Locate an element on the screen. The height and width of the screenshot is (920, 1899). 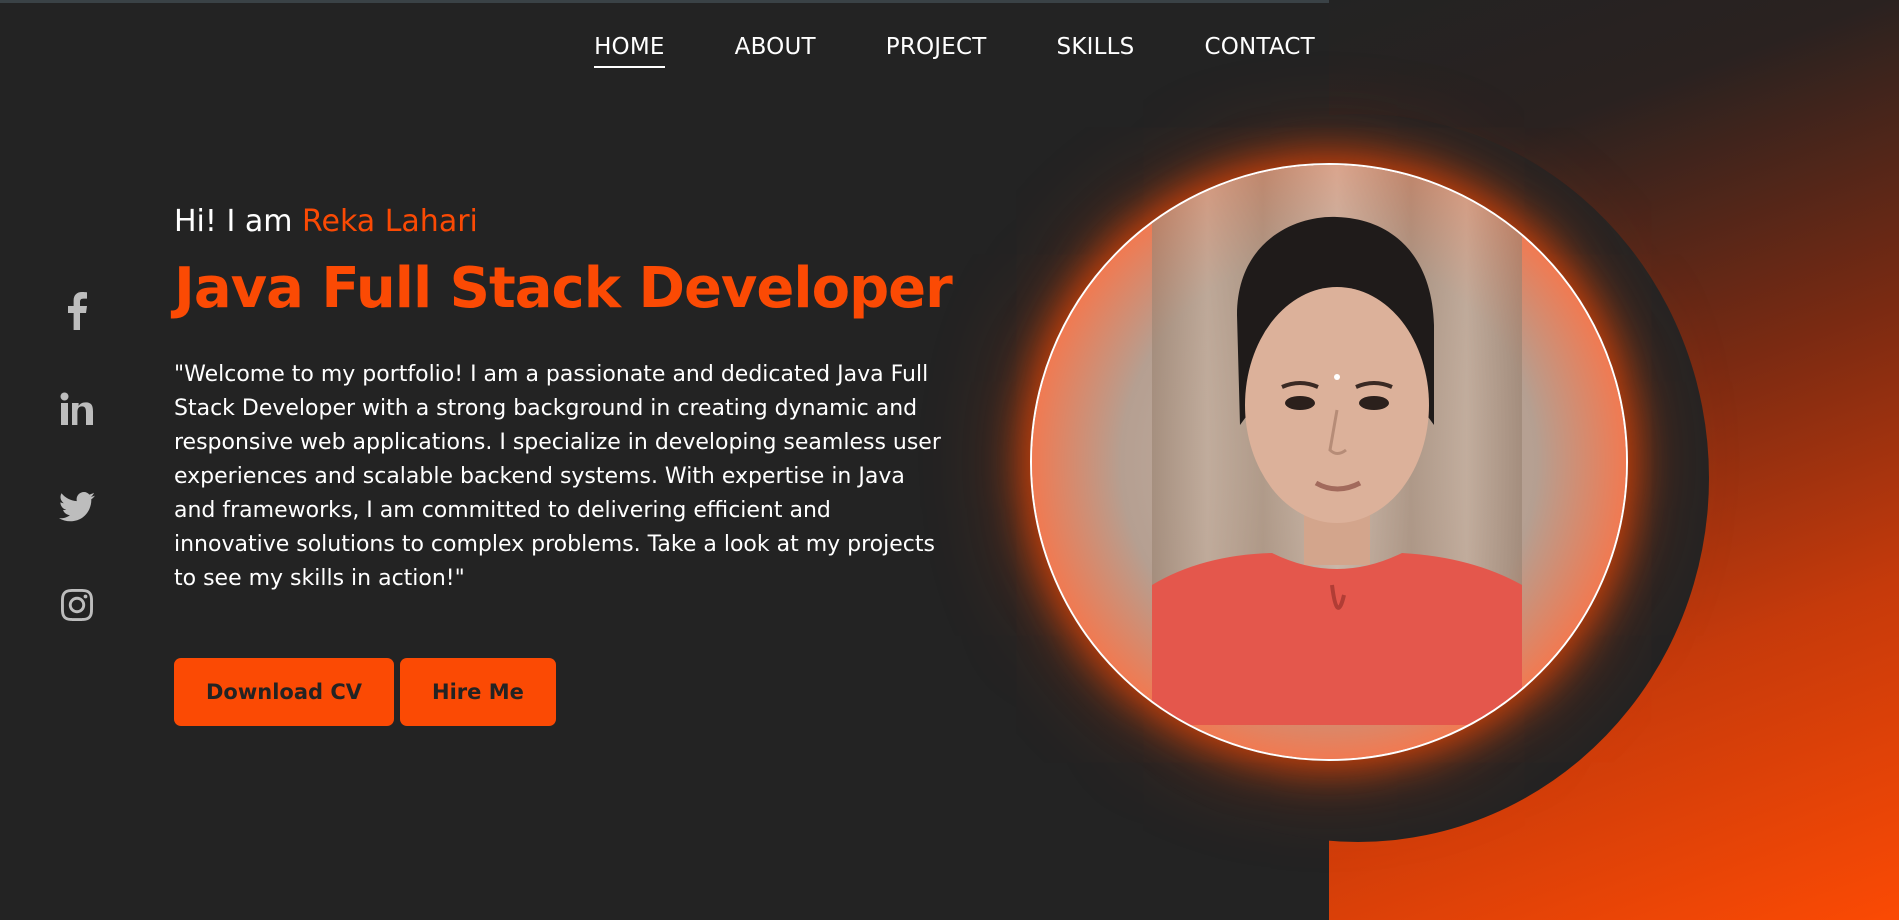
social-links is located at coordinates (77, 458).